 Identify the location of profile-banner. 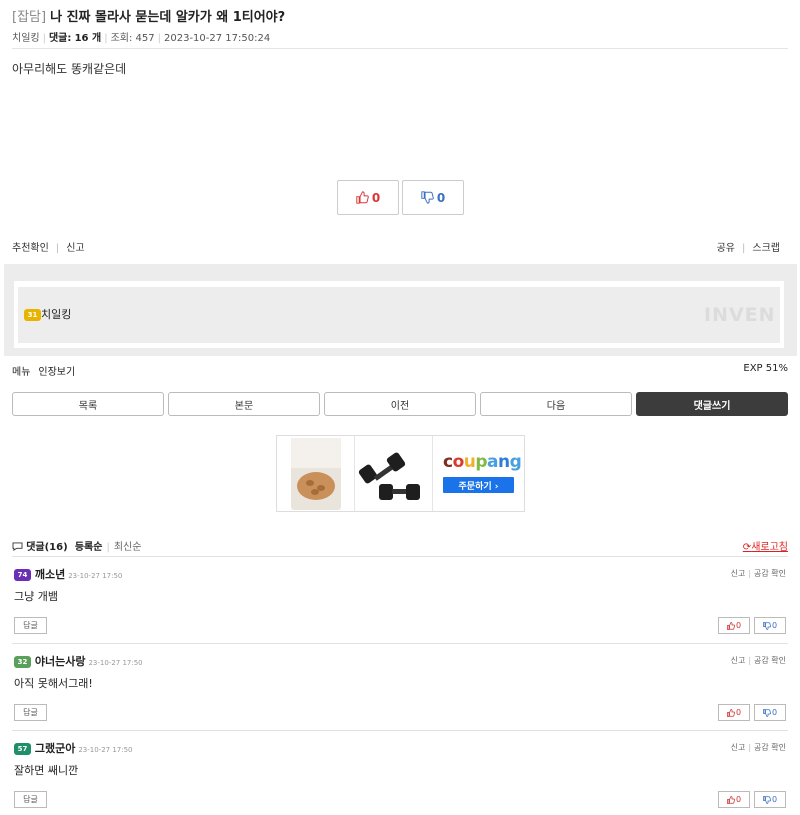
(399, 315).